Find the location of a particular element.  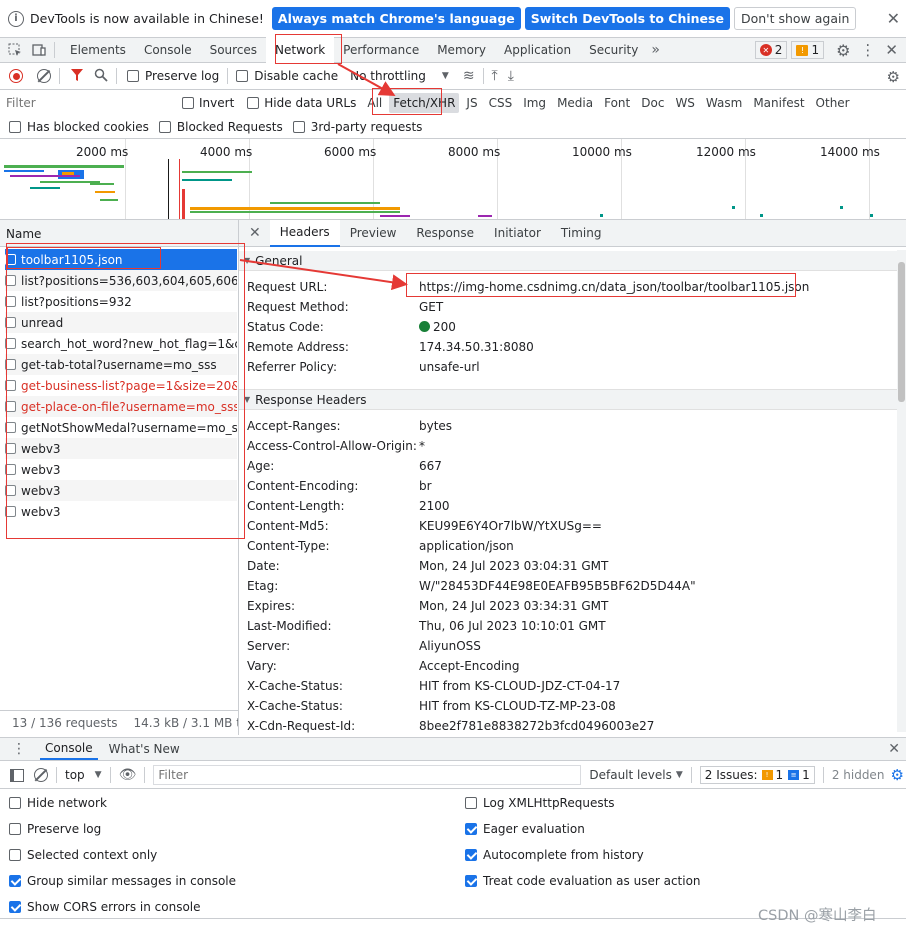

tab-application: Application is located at coordinates (537, 50).